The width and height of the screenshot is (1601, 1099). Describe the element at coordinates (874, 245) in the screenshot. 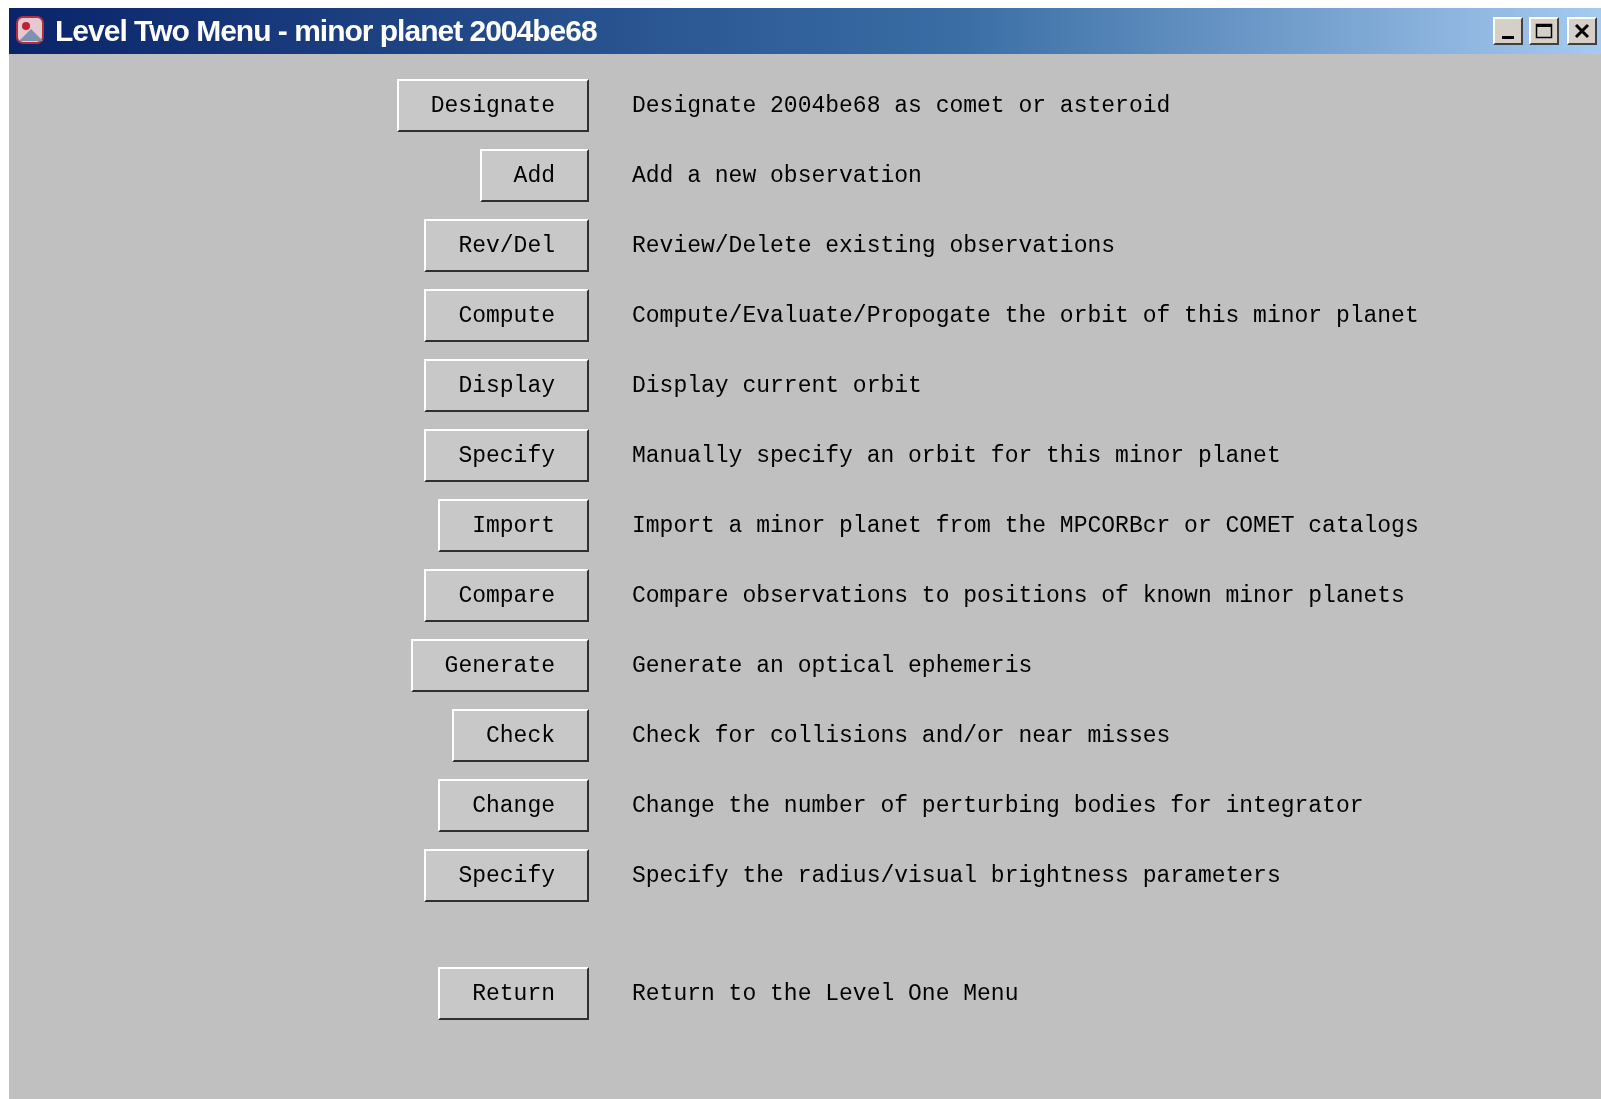

I see `command-description: Review/Delete existing observations` at that location.